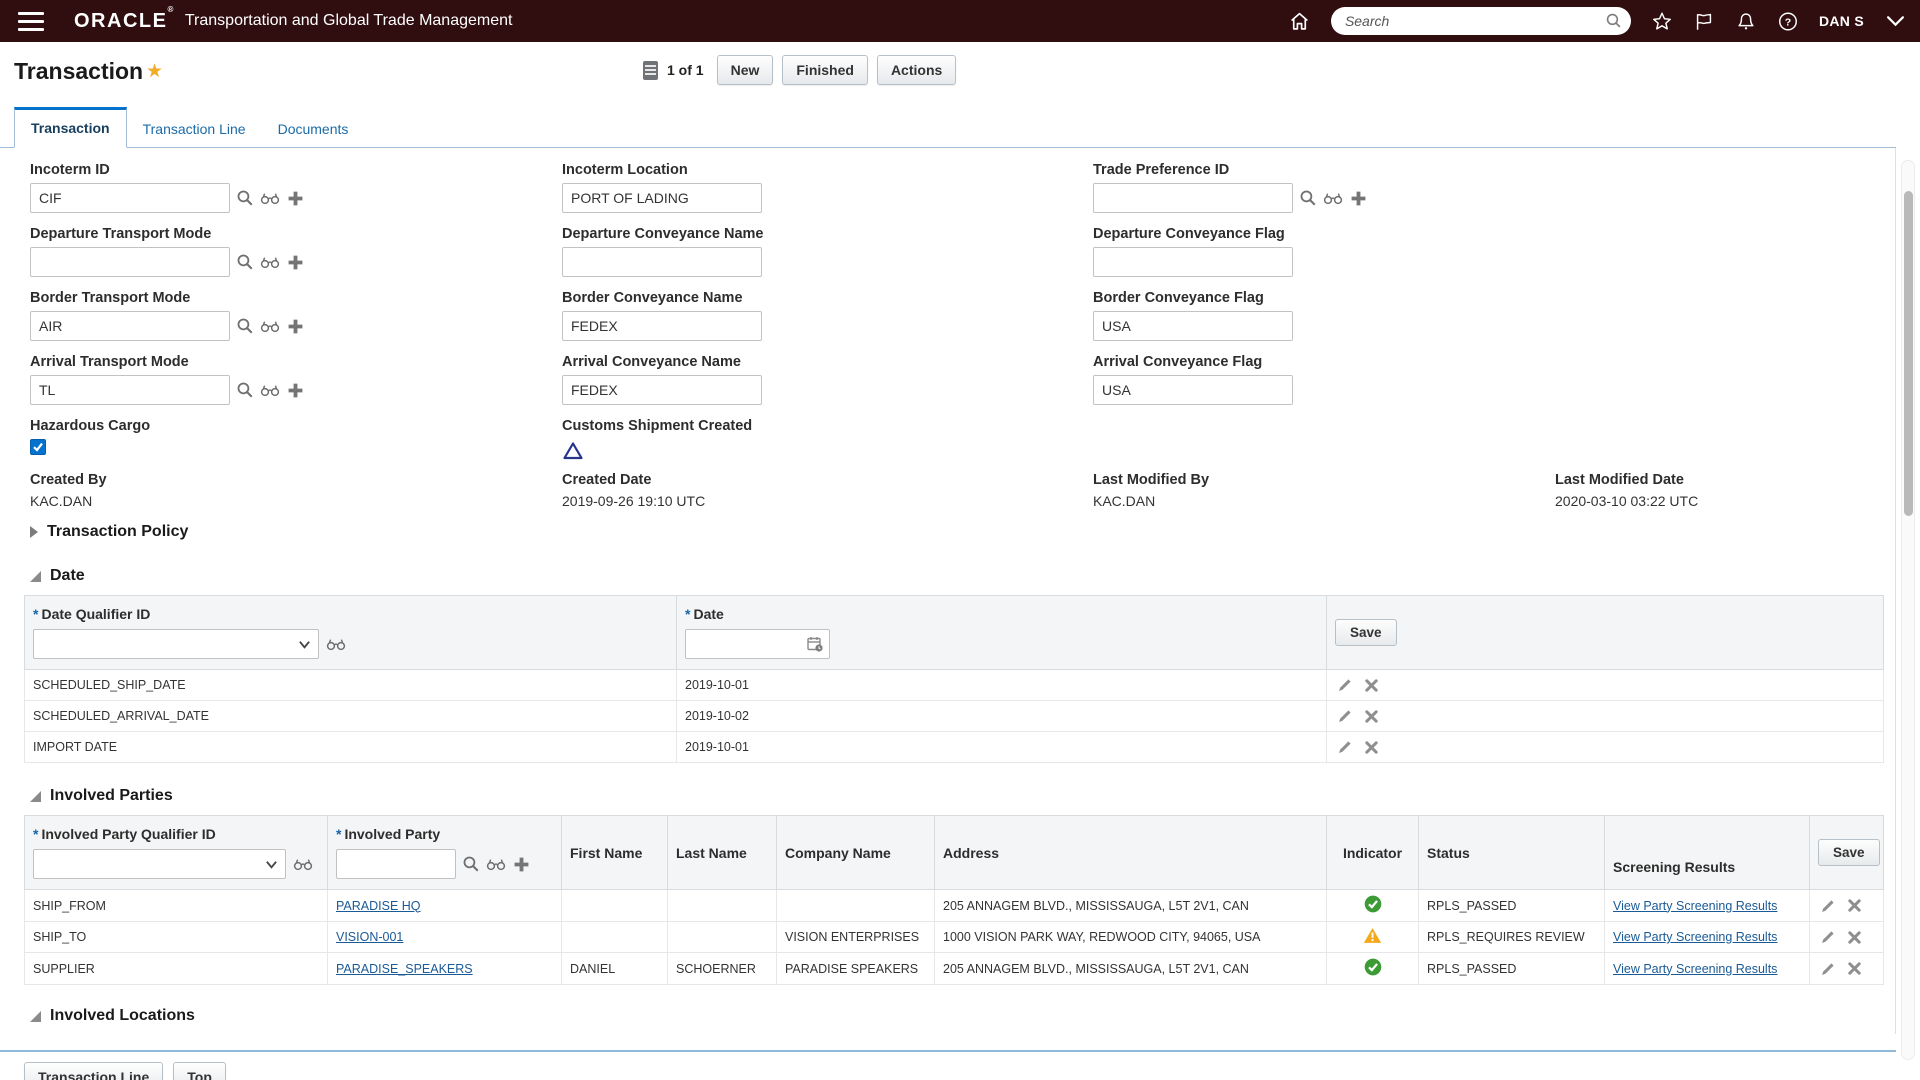 The width and height of the screenshot is (1920, 1080). What do you see at coordinates (111, 795) in the screenshot?
I see `section-title: Involved Parties` at bounding box center [111, 795].